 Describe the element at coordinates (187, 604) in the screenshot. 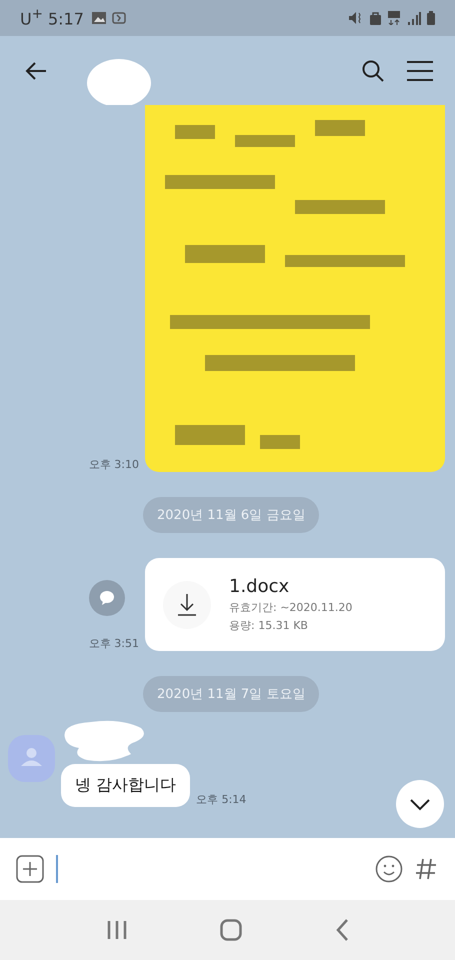

I see `download-icon` at that location.